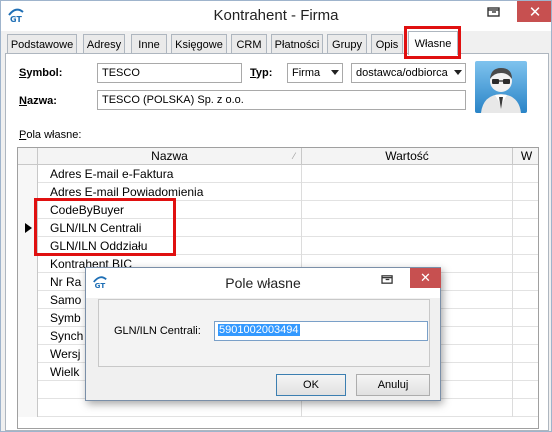 The width and height of the screenshot is (552, 432). Describe the element at coordinates (315, 73) in the screenshot. I see `typ-select: Firma` at that location.